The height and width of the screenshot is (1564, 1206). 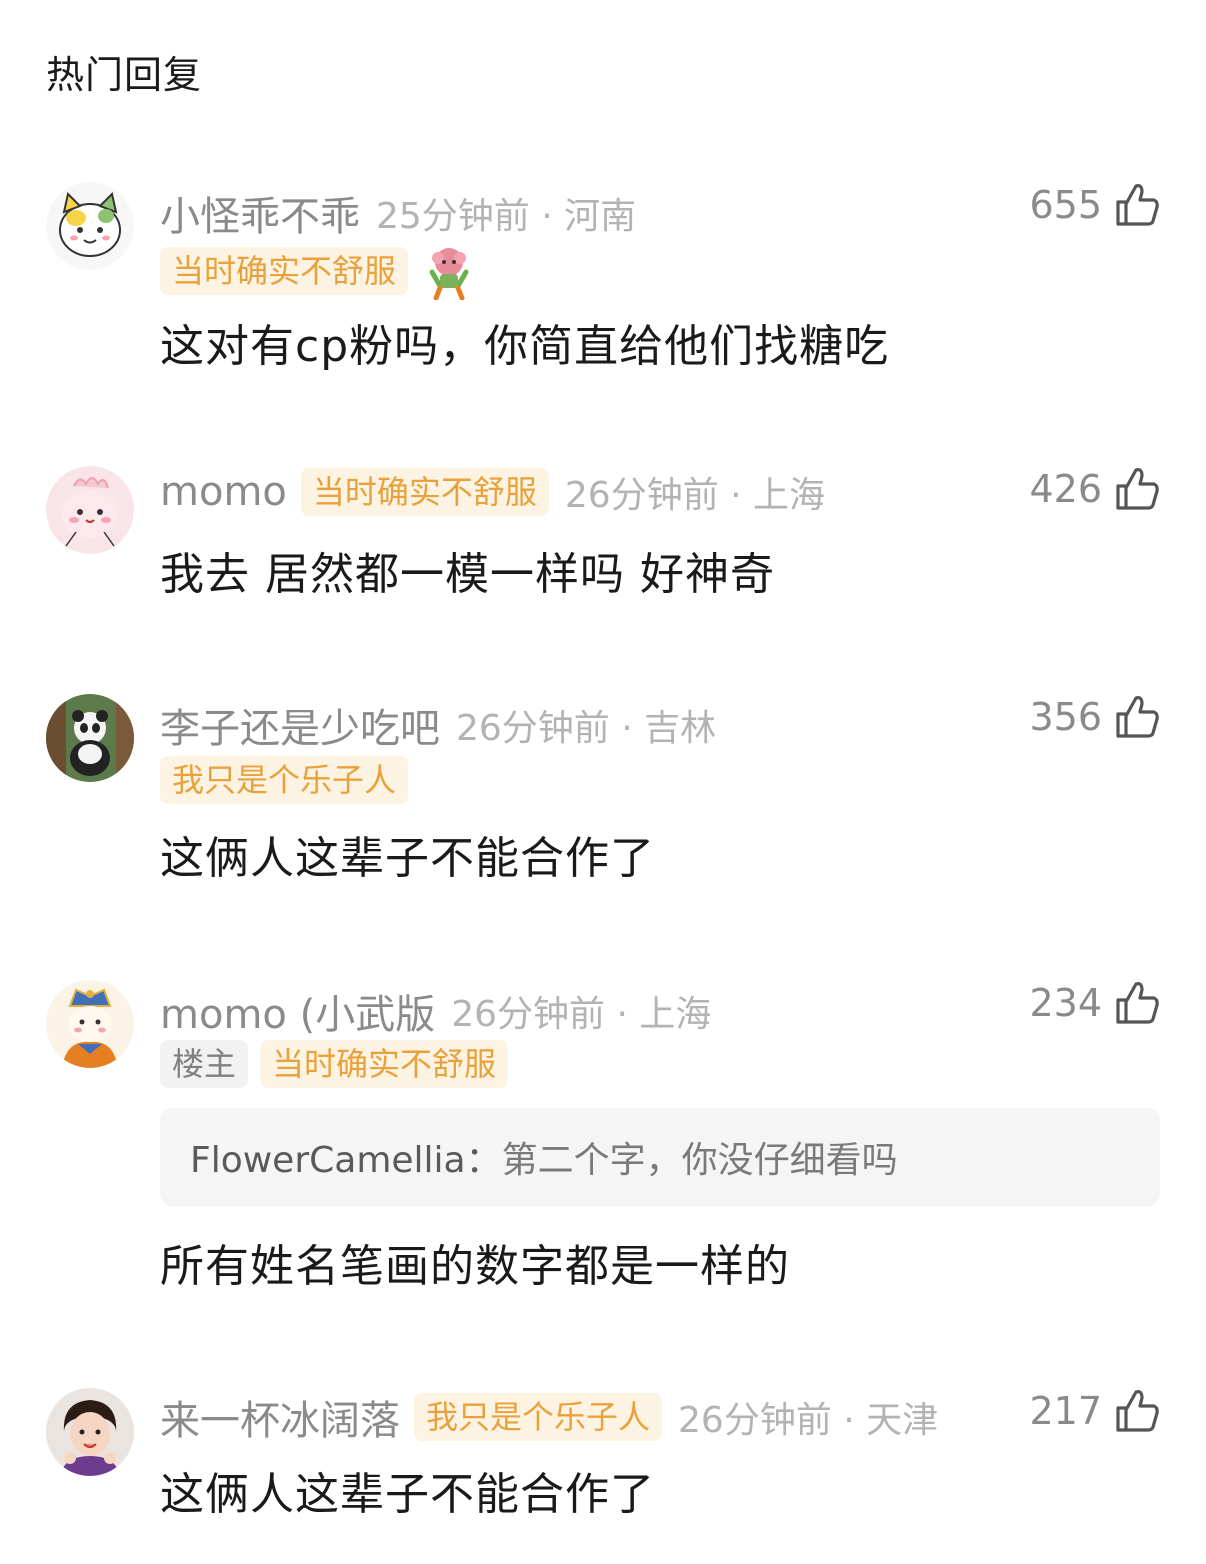 I want to click on comment-text: 我去 居然都一模一样吗 好神奇, so click(x=467, y=574).